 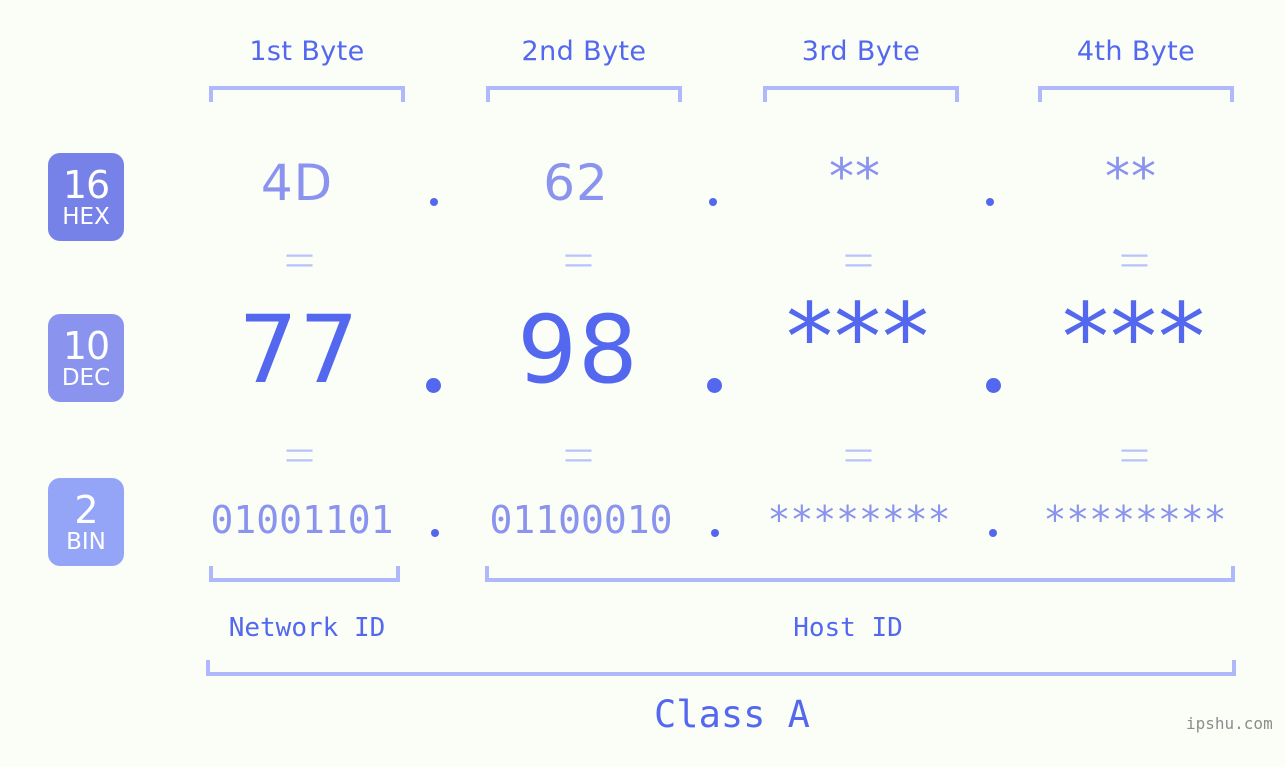 I want to click on site-watermark: ipshu.com, so click(x=1229, y=723).